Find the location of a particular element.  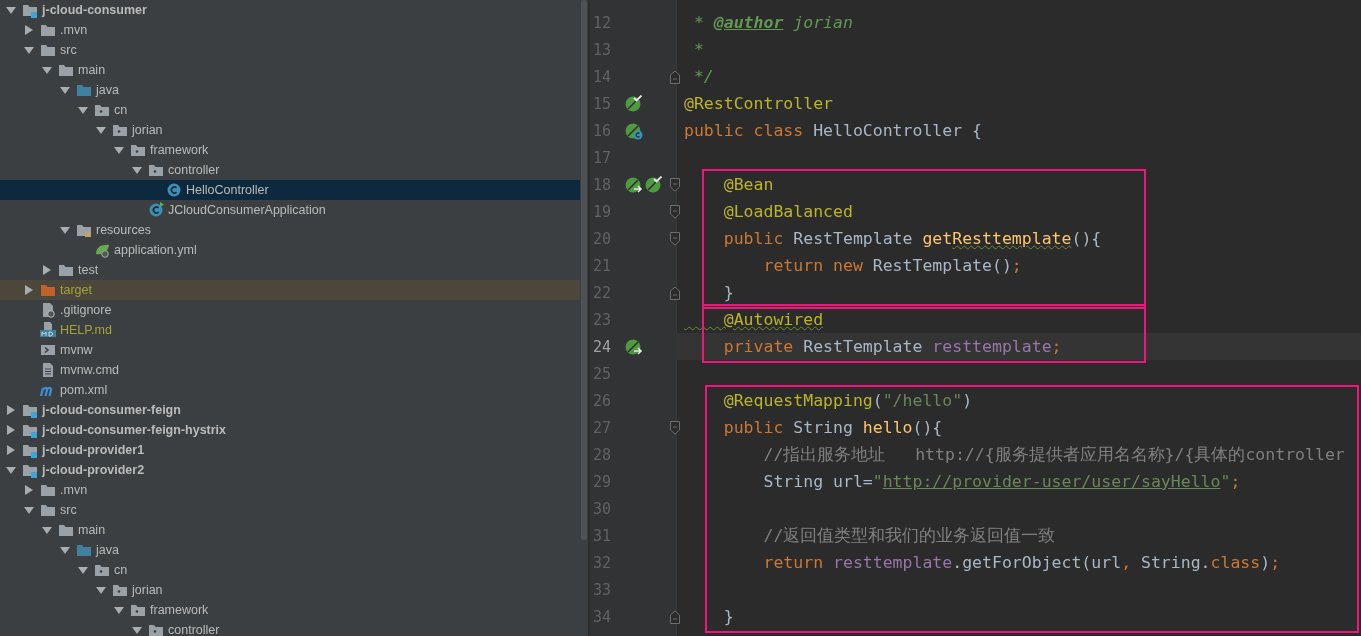

tree-item: pom.xml is located at coordinates (290, 390).